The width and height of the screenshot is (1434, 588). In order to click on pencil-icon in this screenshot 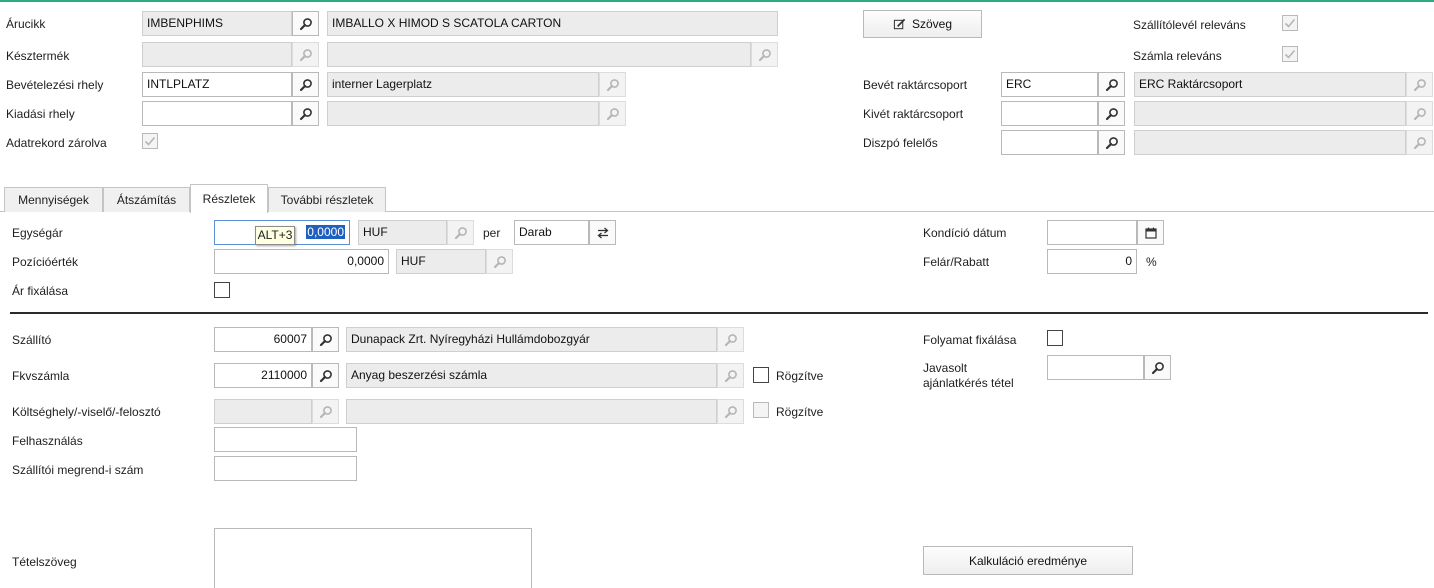, I will do `click(899, 24)`.